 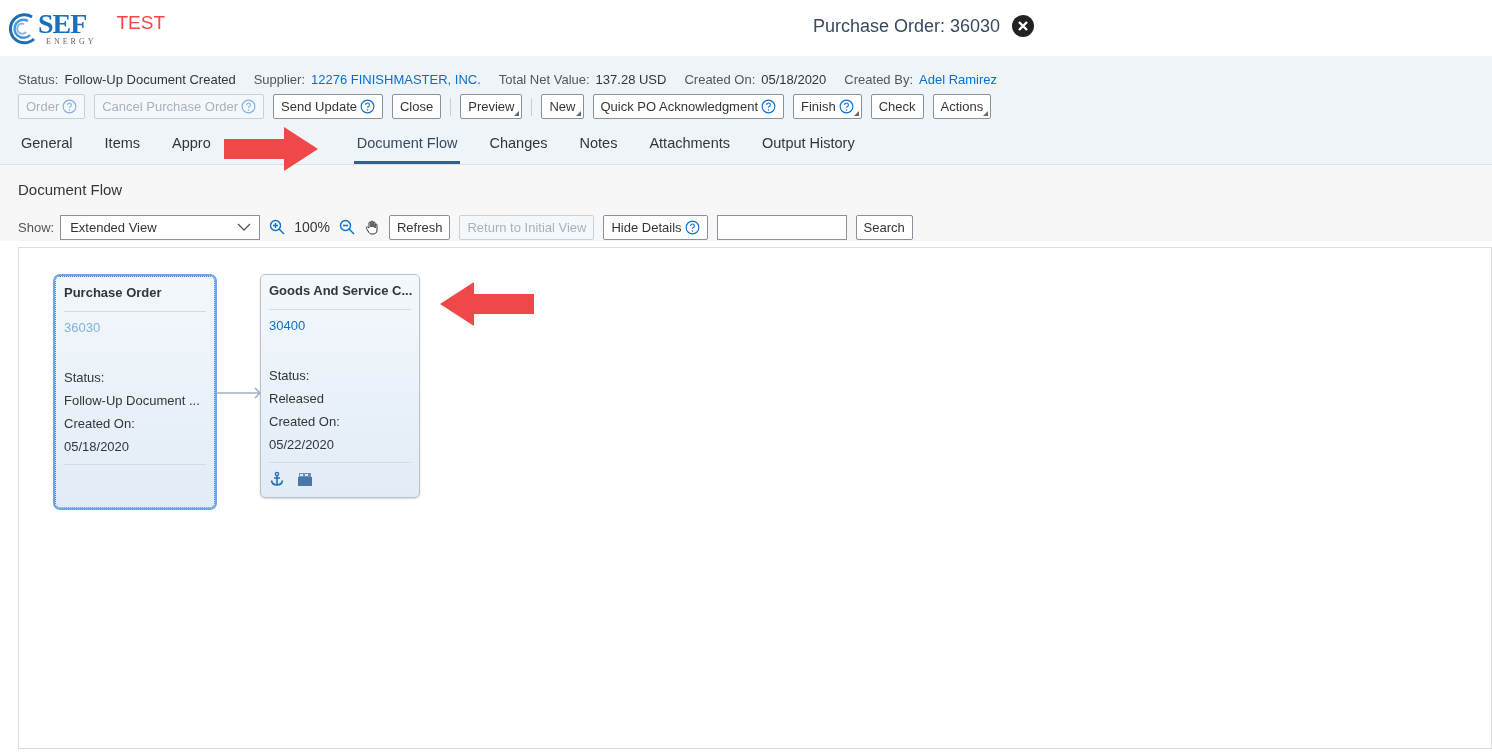 What do you see at coordinates (688, 106) in the screenshot?
I see `action-button: Quick PO Acknowledgment` at bounding box center [688, 106].